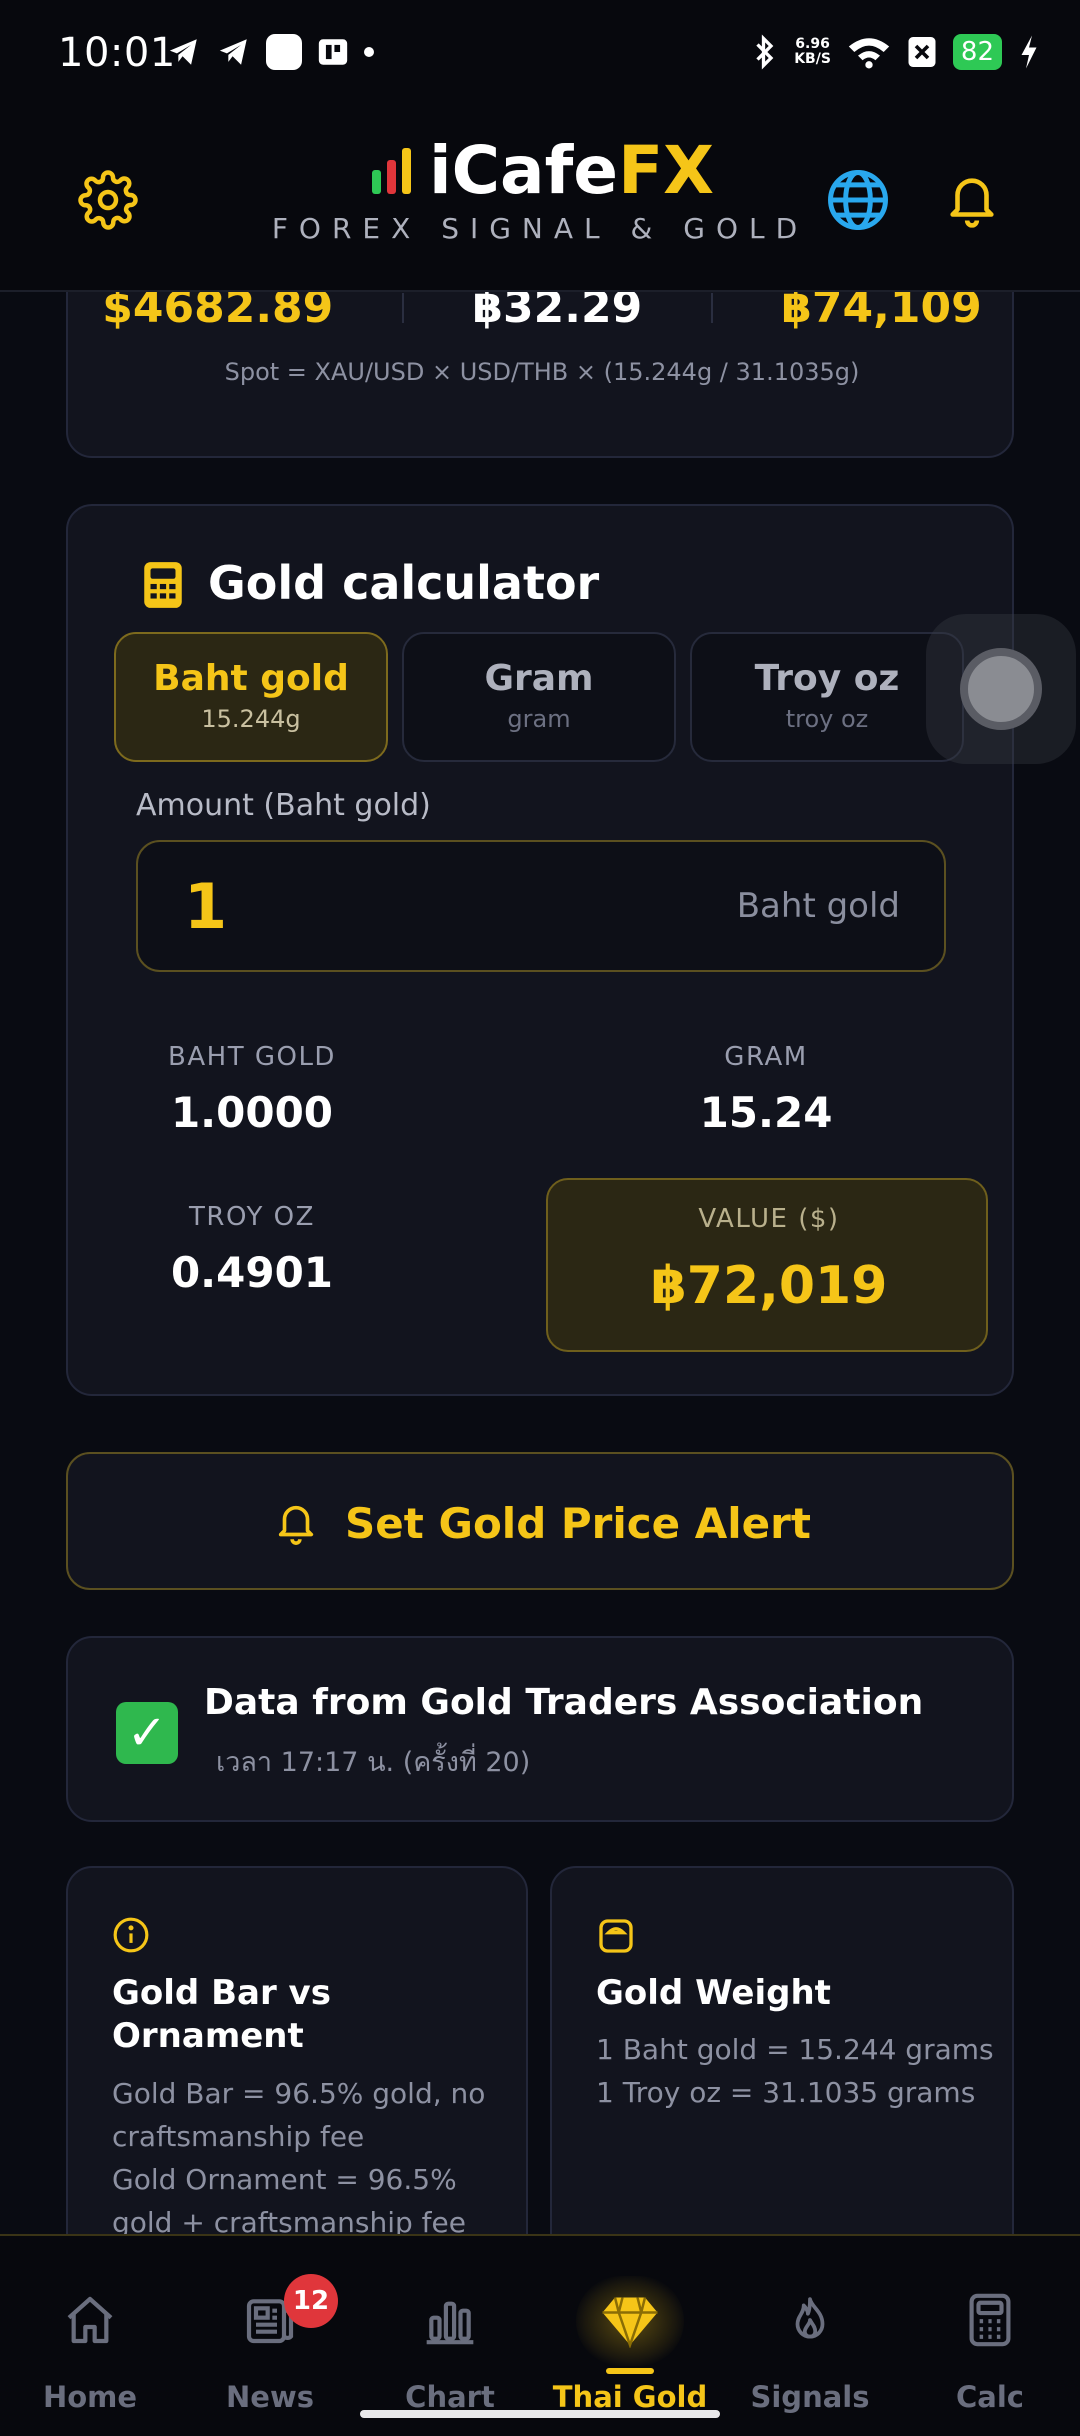 Image resolution: width=1080 pixels, height=2436 pixels. Describe the element at coordinates (818, 906) in the screenshot. I see `amount-unit: Baht gold` at that location.